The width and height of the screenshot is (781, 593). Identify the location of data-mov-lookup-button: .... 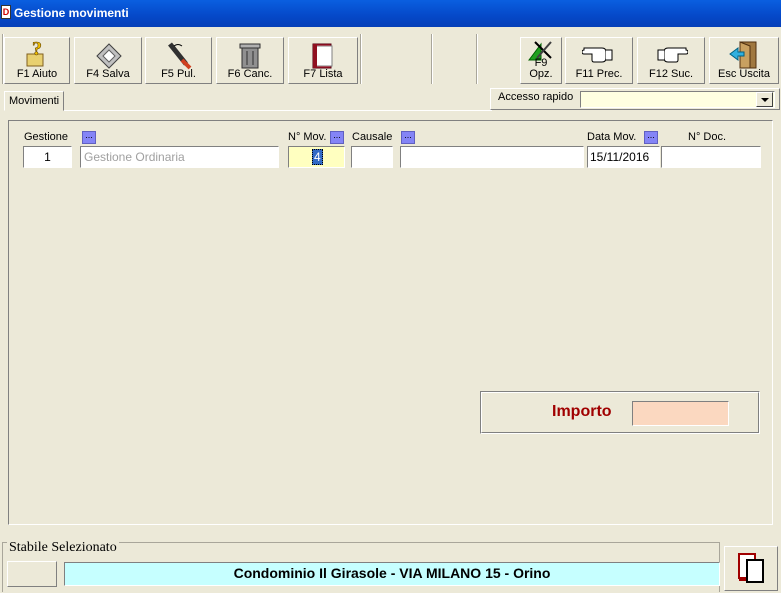
(651, 137).